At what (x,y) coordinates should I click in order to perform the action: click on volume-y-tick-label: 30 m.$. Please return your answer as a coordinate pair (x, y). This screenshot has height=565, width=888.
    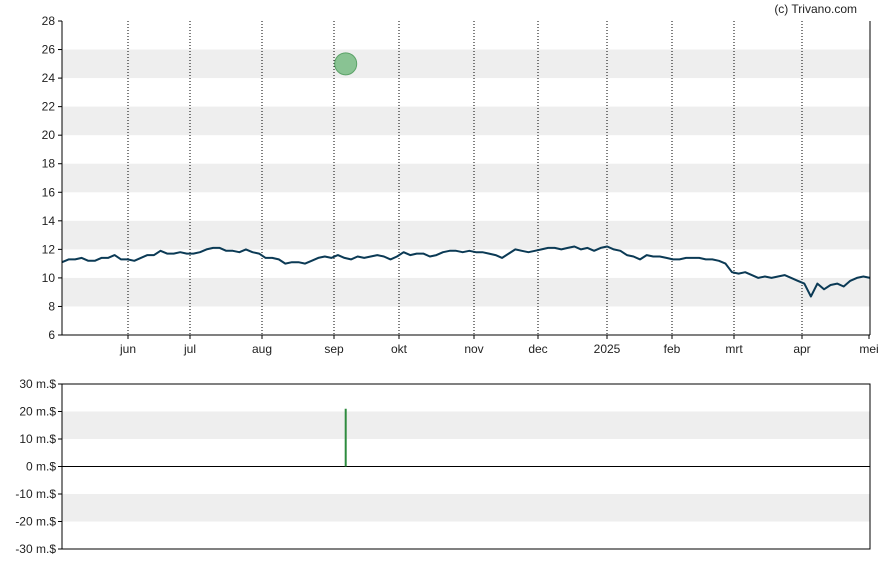
    Looking at the image, I should click on (37, 384).